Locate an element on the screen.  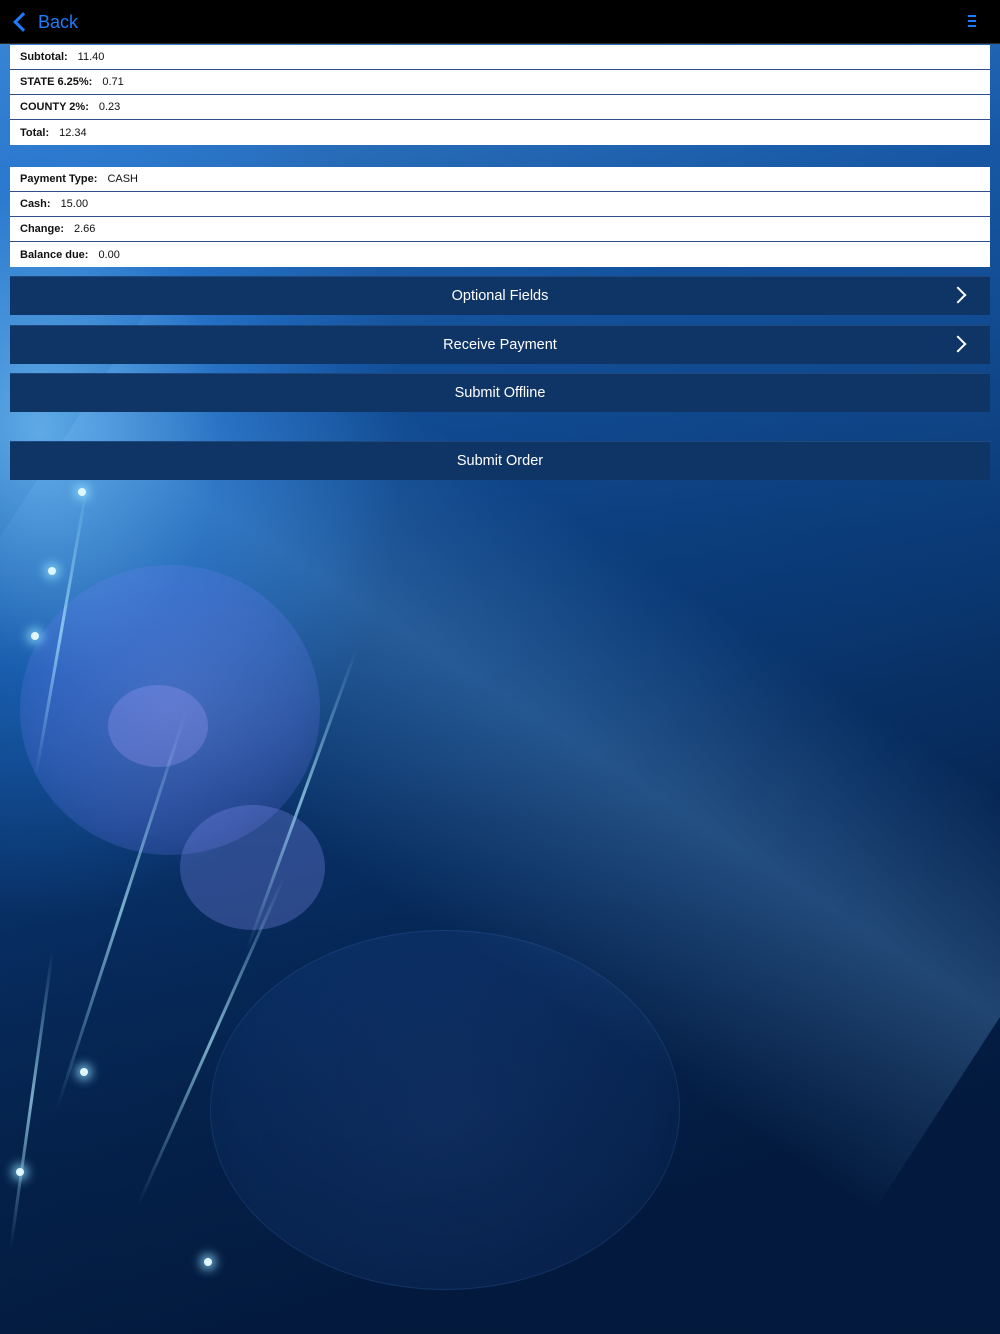
row-label: Subtotal: is located at coordinates (44, 57).